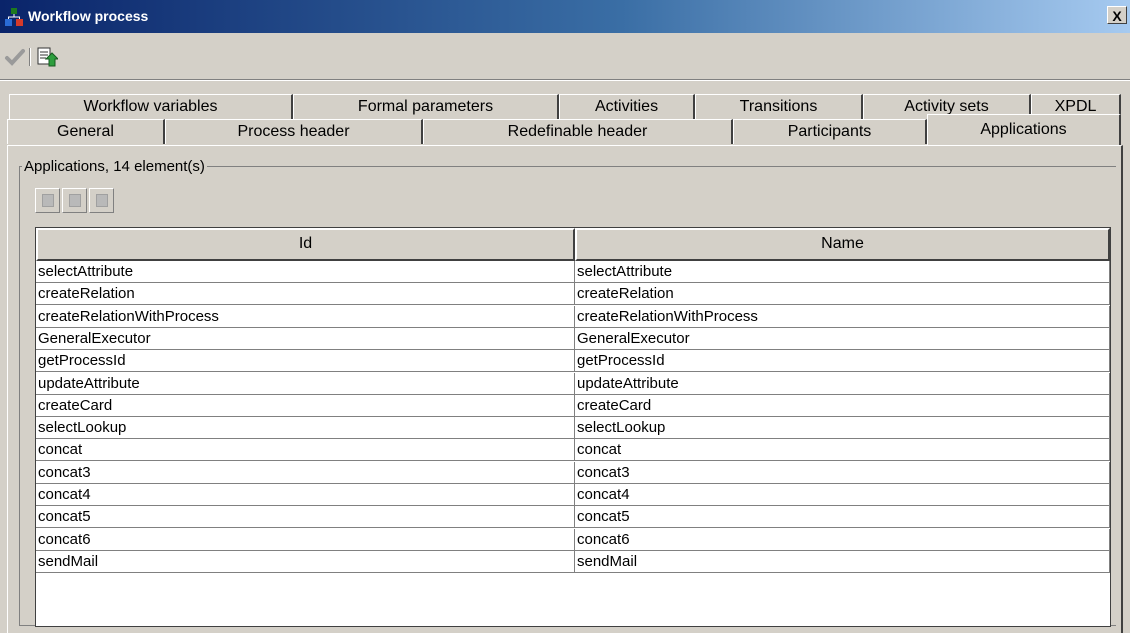 The height and width of the screenshot is (633, 1130). I want to click on table-row: updateAttribute updateAttribute, so click(573, 383).